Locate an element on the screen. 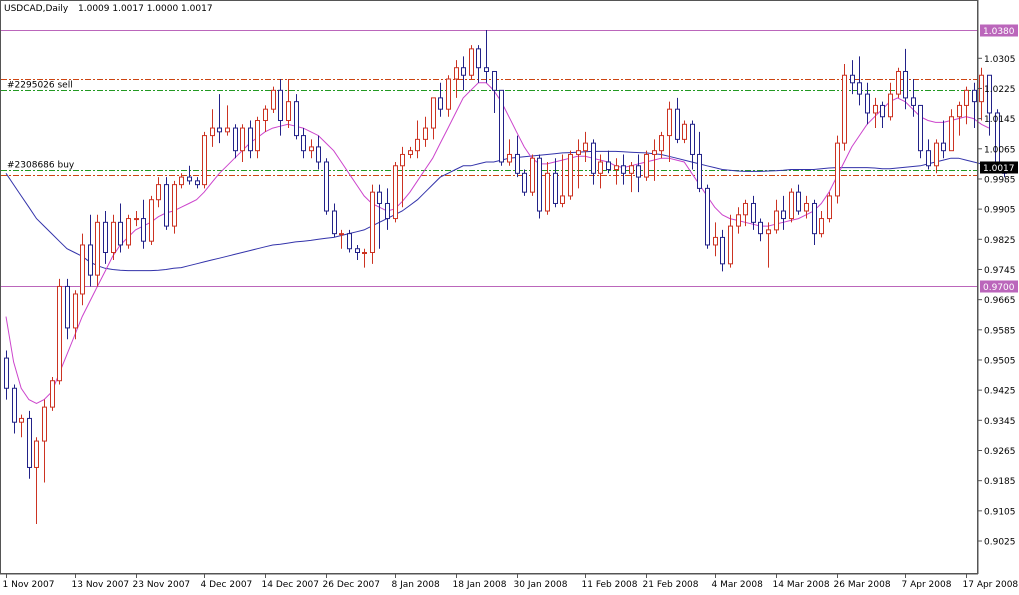 This screenshot has height=595, width=1019. price-tick-label: 0.9505 is located at coordinates (1000, 361).